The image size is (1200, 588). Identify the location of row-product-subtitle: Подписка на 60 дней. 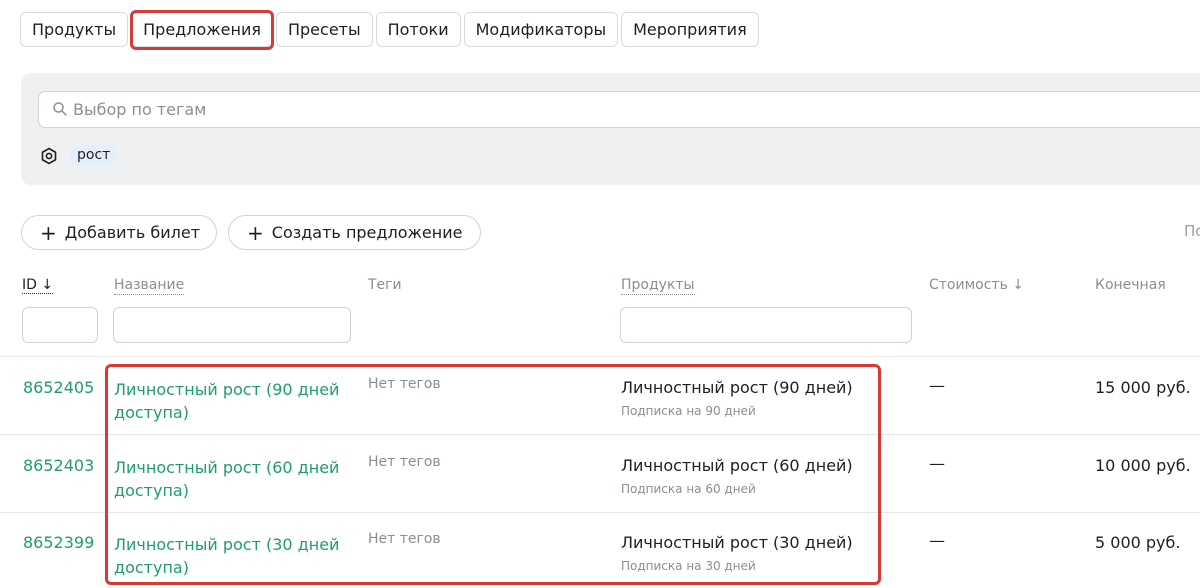
(688, 489).